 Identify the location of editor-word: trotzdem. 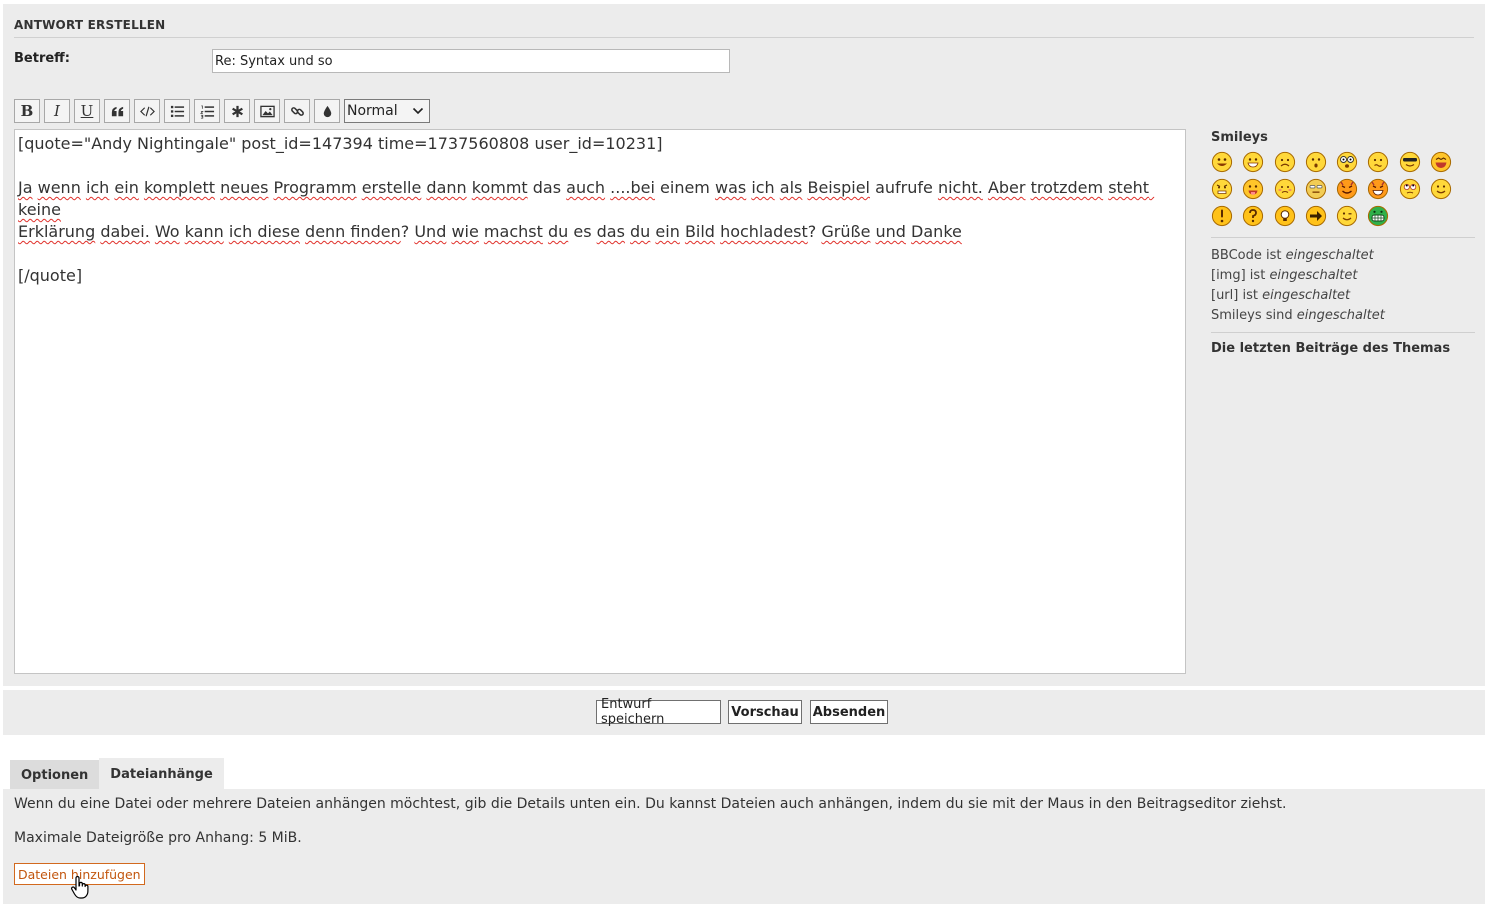
(1067, 187).